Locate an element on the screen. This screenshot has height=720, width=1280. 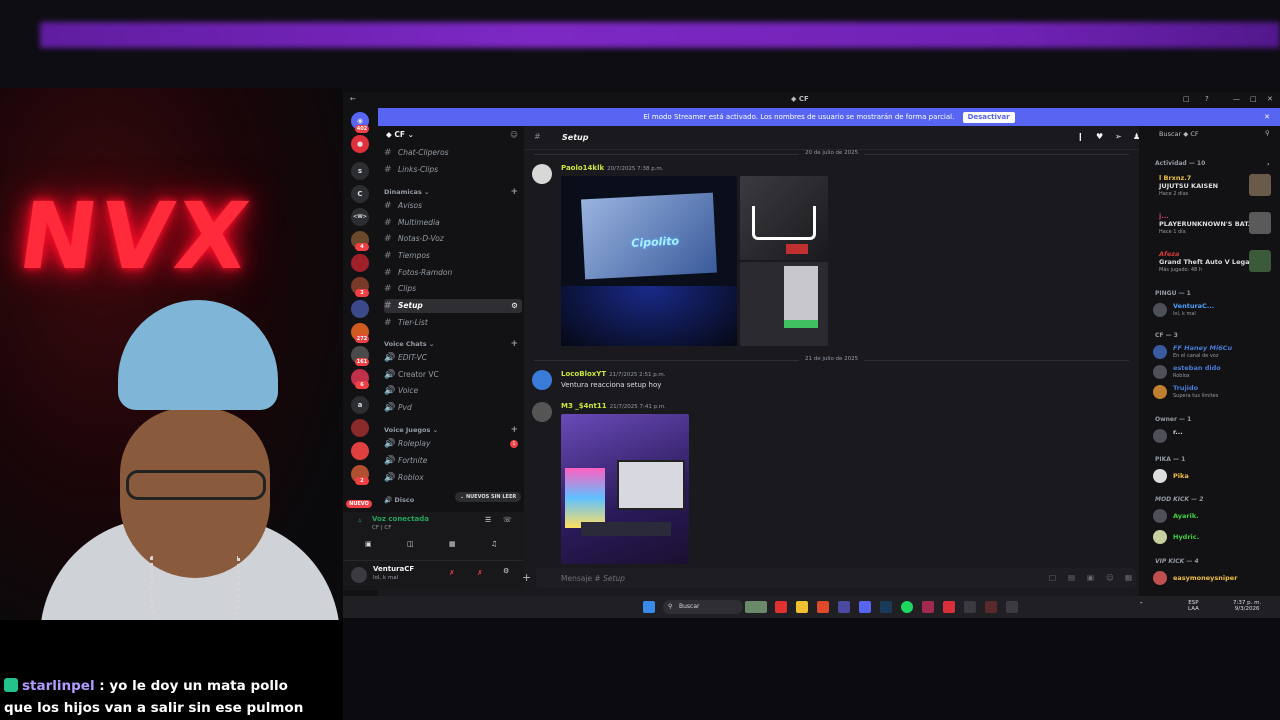
start-icon is located at coordinates (649, 607).